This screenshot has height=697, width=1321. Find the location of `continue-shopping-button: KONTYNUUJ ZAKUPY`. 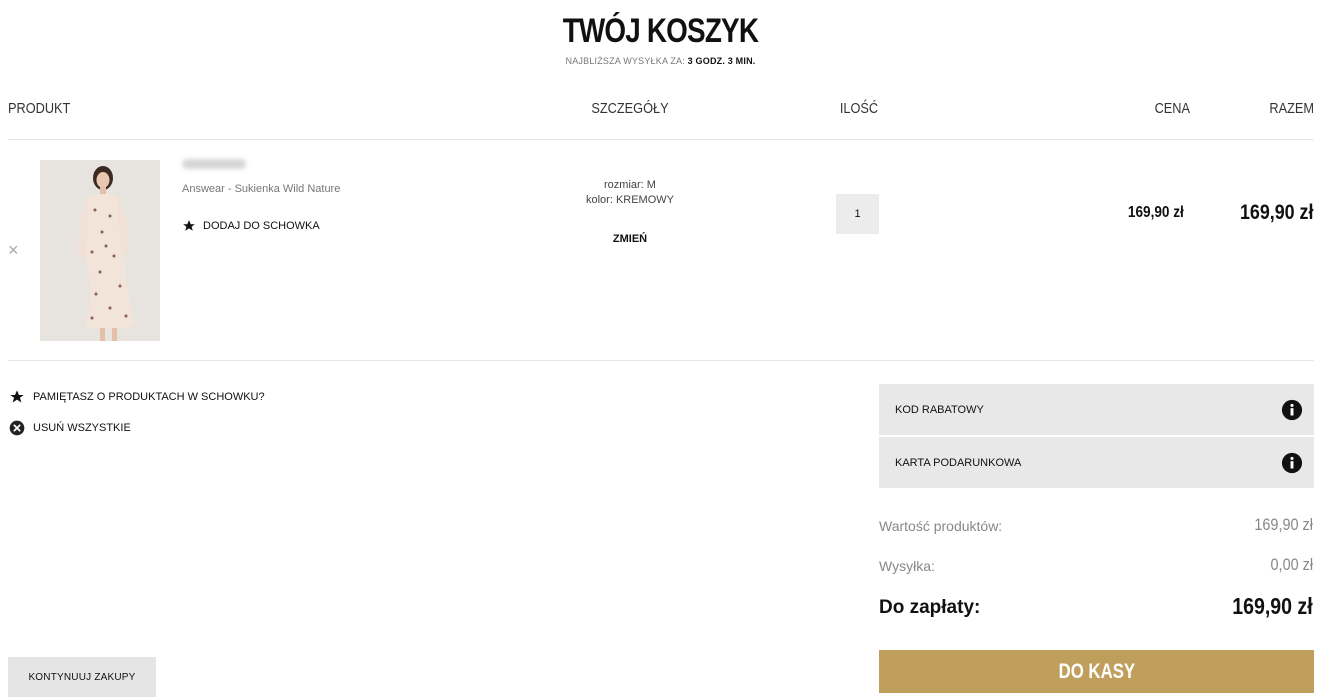

continue-shopping-button: KONTYNUUJ ZAKUPY is located at coordinates (82, 677).